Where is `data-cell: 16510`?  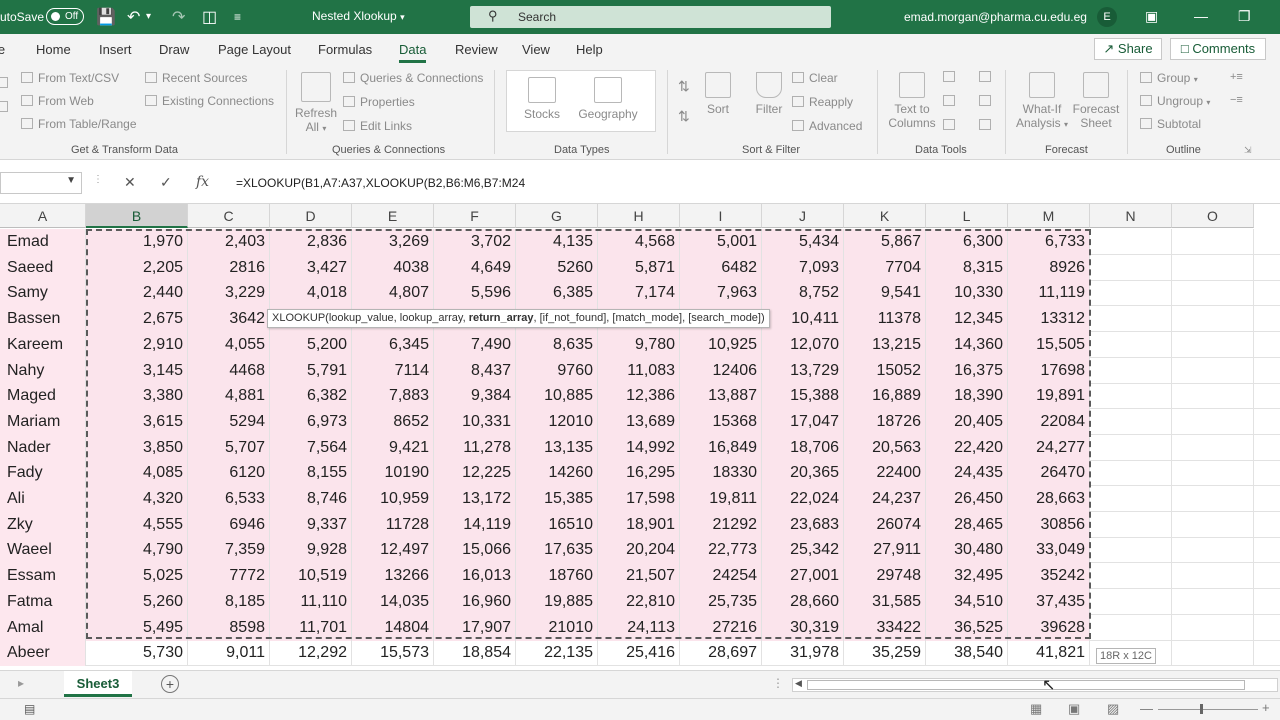
data-cell: 16510 is located at coordinates (557, 524).